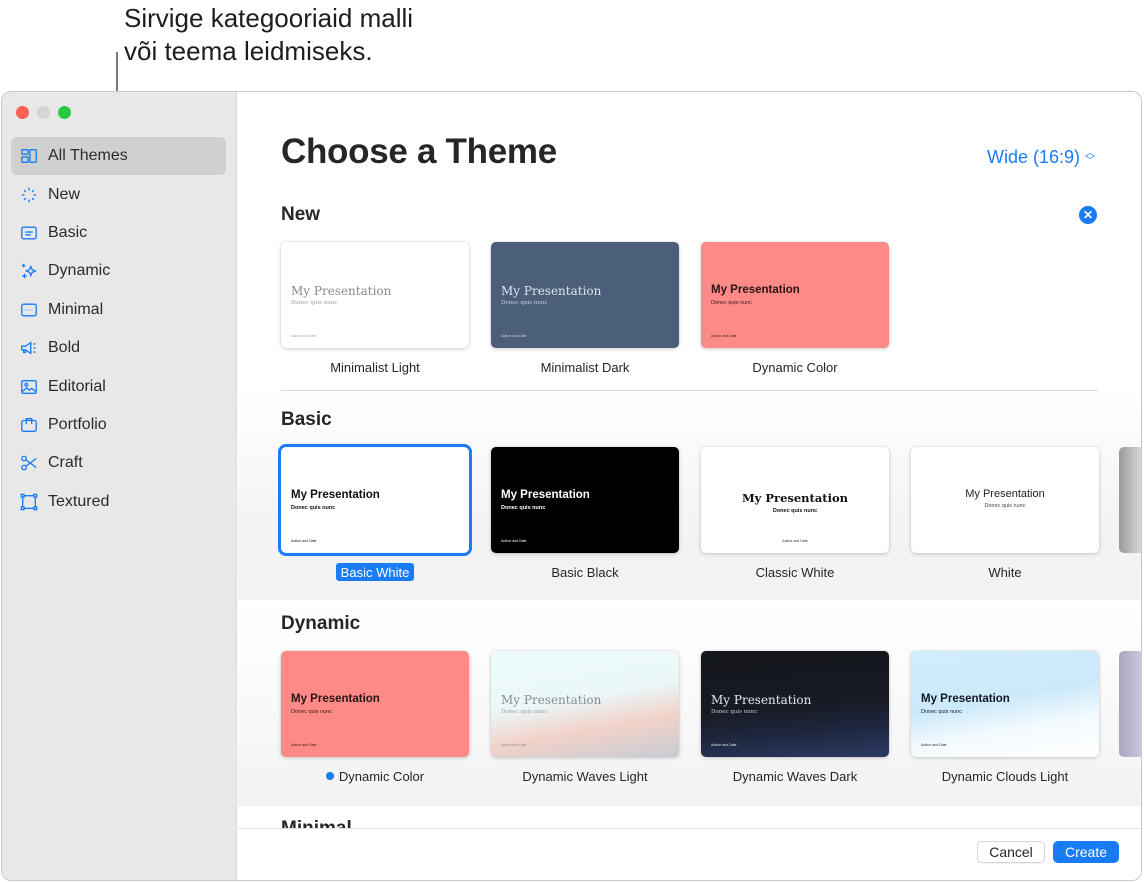 The height and width of the screenshot is (883, 1144). I want to click on theme-label: Dynamic Waves Dark, so click(795, 776).